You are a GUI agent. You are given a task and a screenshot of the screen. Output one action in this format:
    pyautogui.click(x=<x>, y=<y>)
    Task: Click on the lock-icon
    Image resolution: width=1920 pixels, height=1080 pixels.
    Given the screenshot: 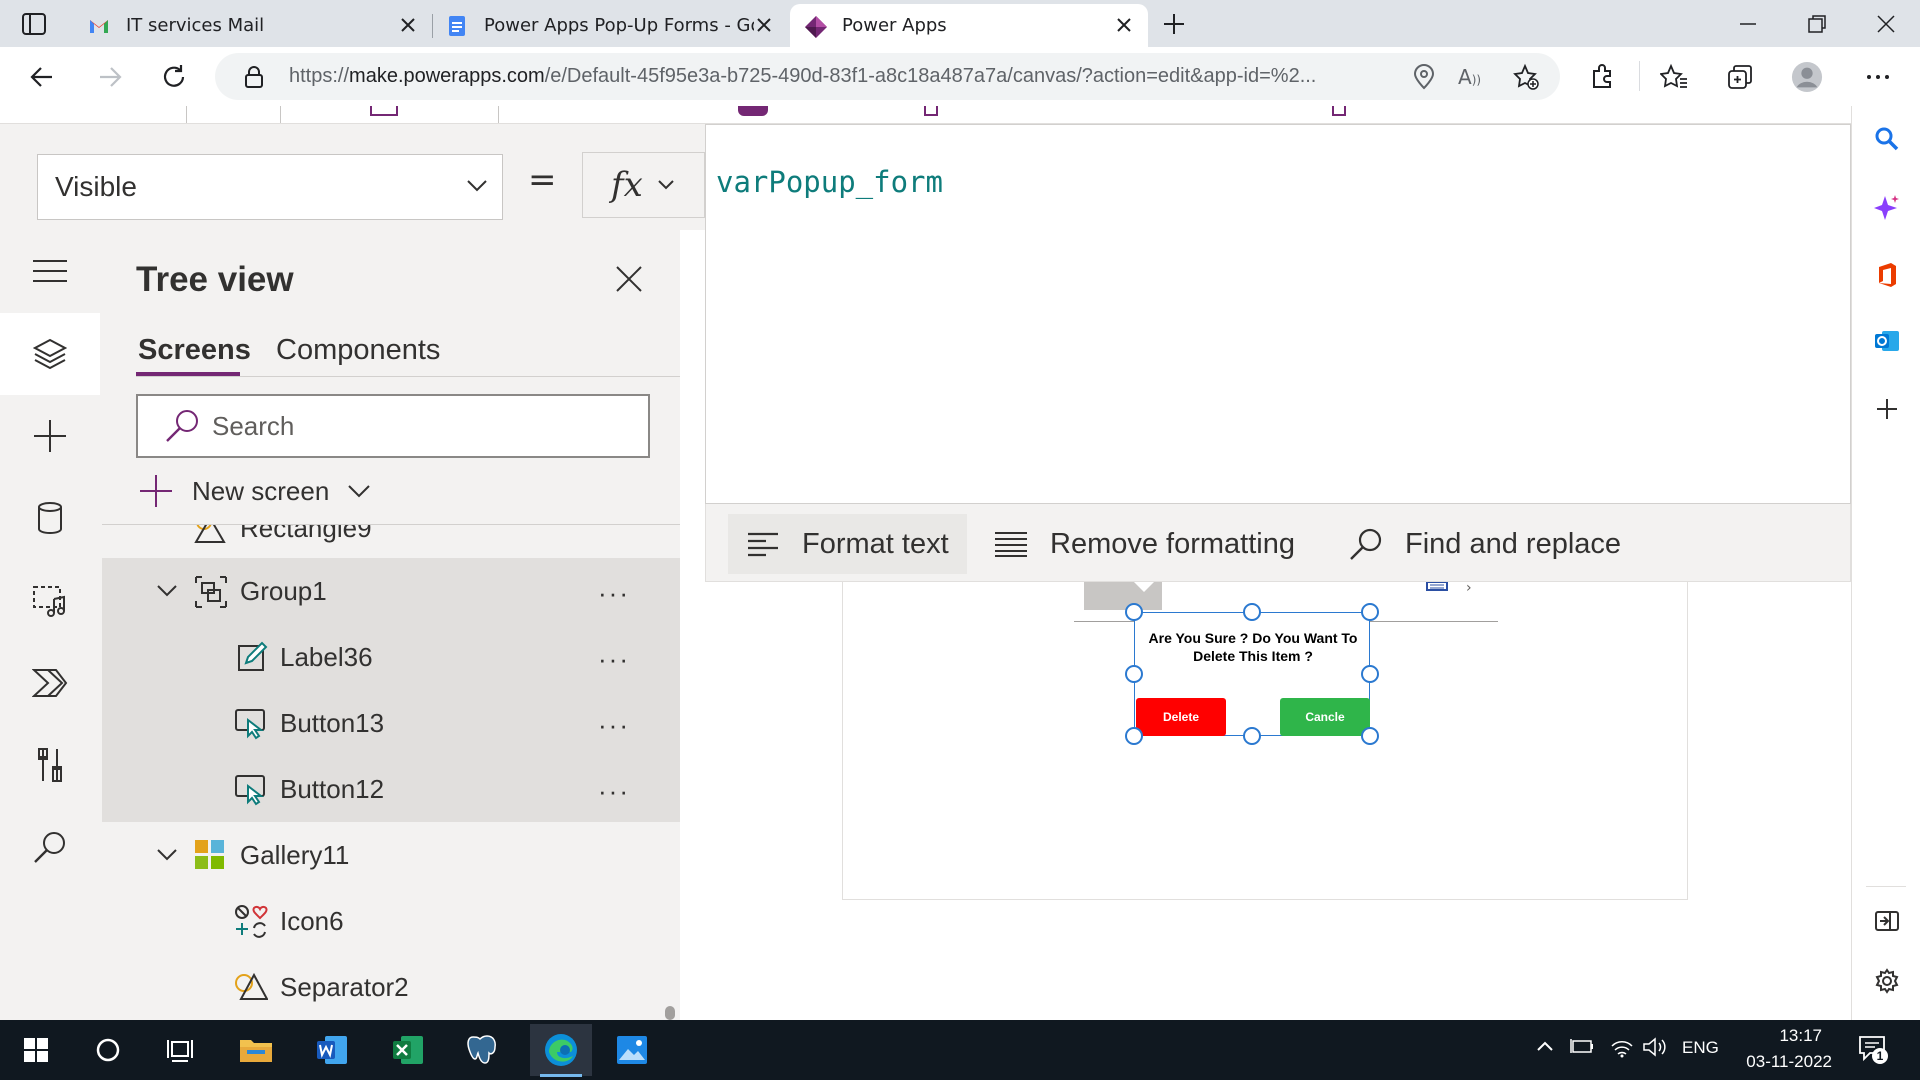 What is the action you would take?
    pyautogui.click(x=254, y=77)
    